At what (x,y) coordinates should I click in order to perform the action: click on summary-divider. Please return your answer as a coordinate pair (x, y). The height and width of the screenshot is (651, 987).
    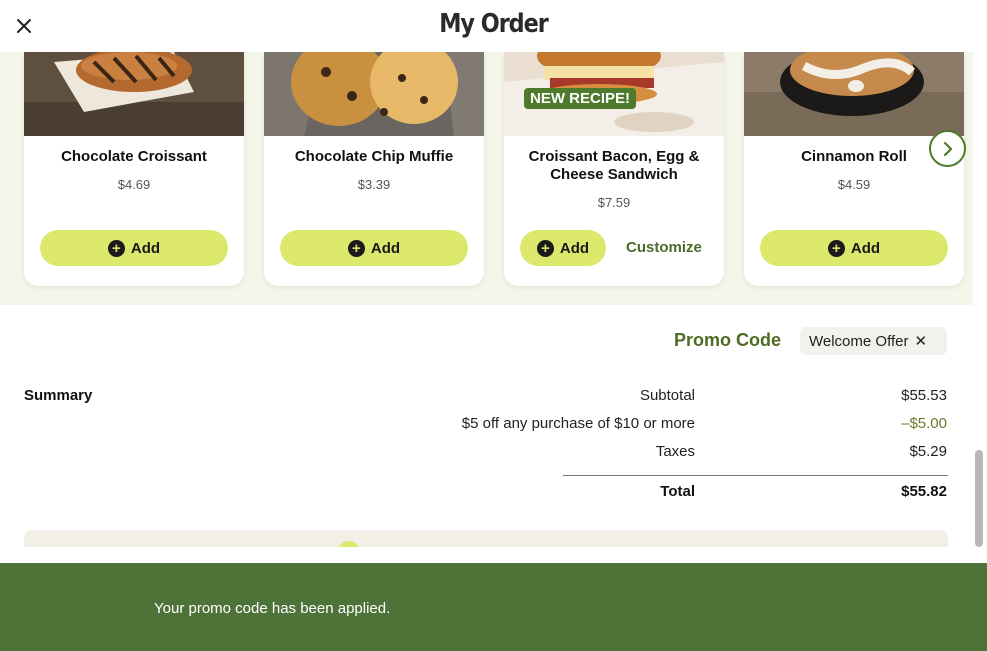
    Looking at the image, I should click on (755, 475).